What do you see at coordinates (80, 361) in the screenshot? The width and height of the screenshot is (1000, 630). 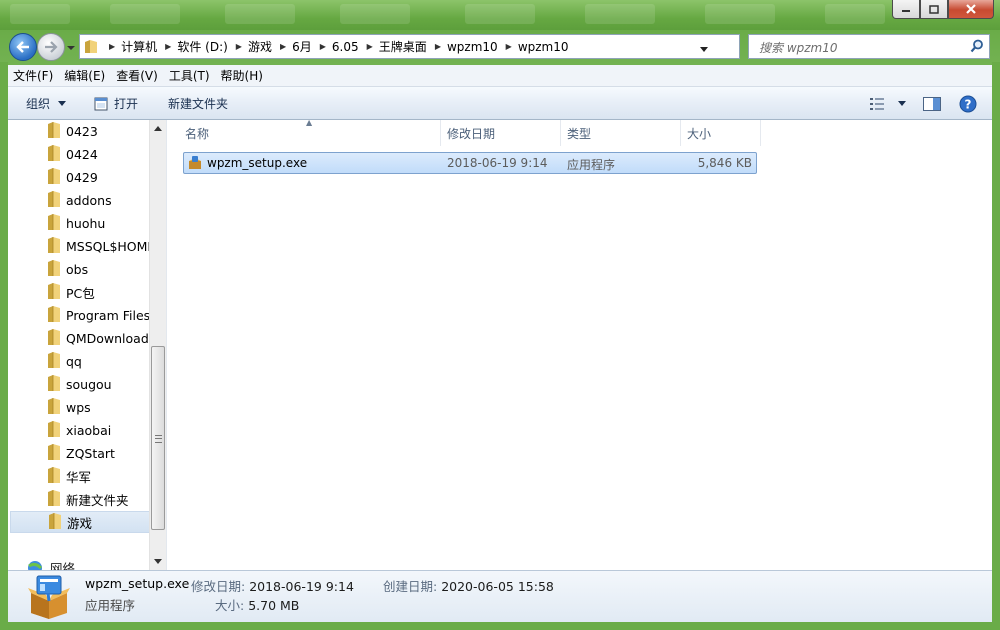 I see `tree-item-folder: qq` at bounding box center [80, 361].